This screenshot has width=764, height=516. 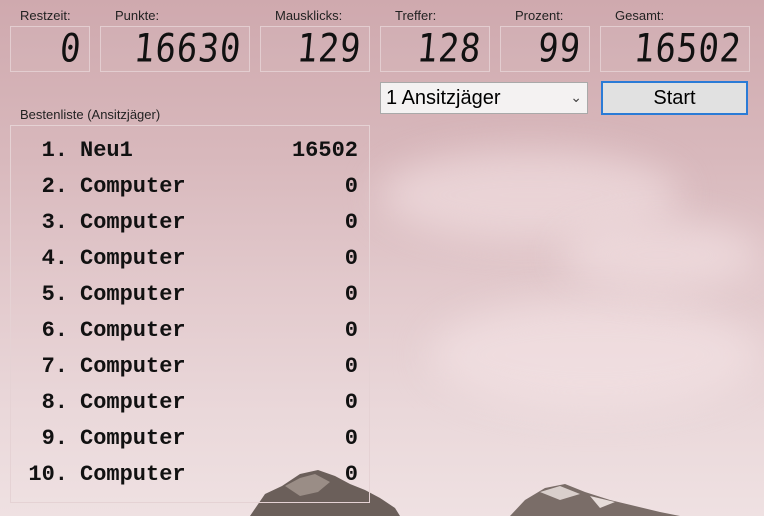 What do you see at coordinates (54, 366) in the screenshot?
I see `highscore-rank: 7.` at bounding box center [54, 366].